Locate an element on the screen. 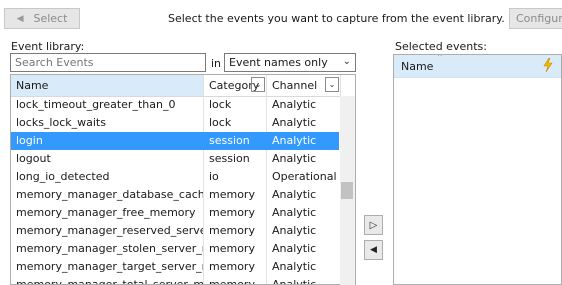 The image size is (562, 285). event-row: long_io_detected io Operational is located at coordinates (176, 177).